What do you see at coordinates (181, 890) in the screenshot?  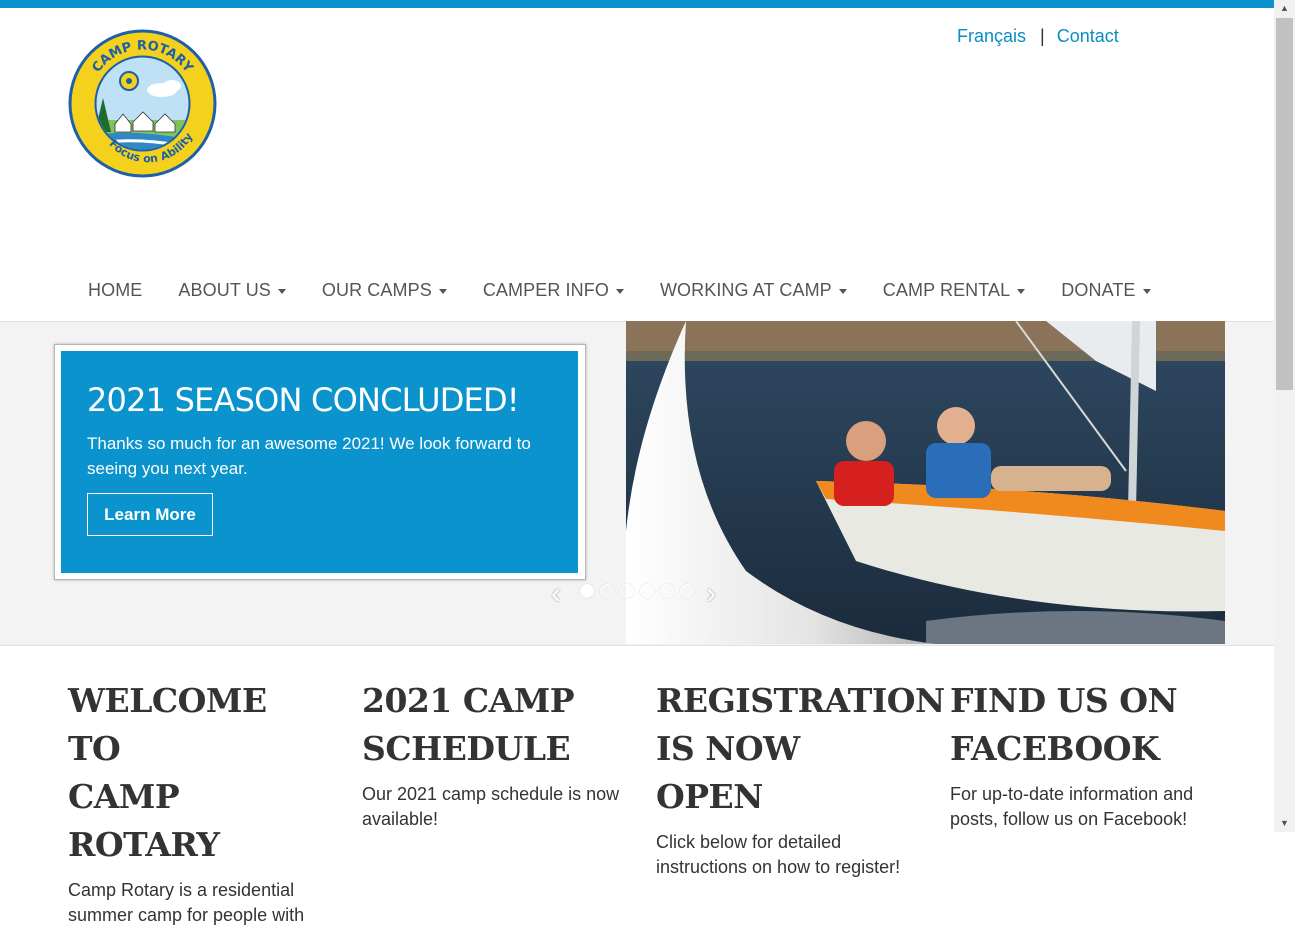 I see `feature-text-line: Camp Rotary is a residential` at bounding box center [181, 890].